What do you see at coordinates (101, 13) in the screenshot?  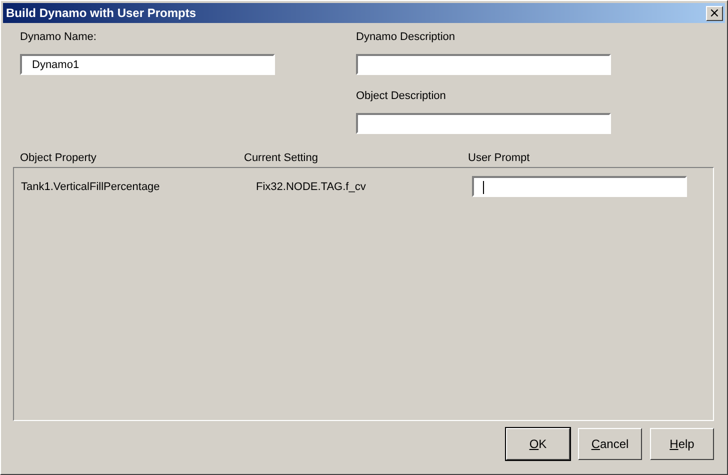 I see `window-title: Build Dynamo with User Prompts` at bounding box center [101, 13].